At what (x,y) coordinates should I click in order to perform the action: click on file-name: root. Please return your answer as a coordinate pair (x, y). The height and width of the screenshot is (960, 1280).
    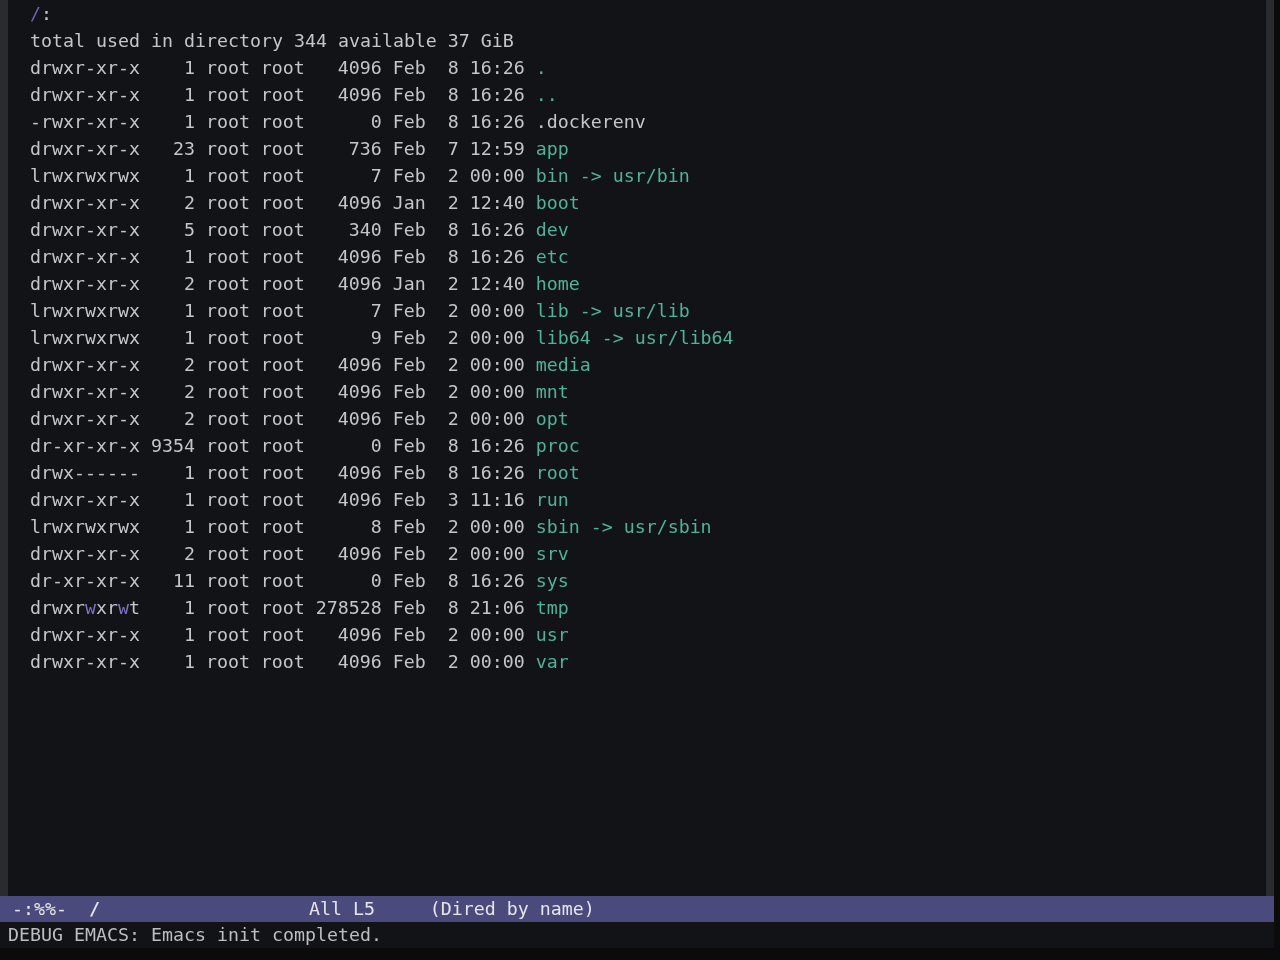
    Looking at the image, I should click on (557, 472).